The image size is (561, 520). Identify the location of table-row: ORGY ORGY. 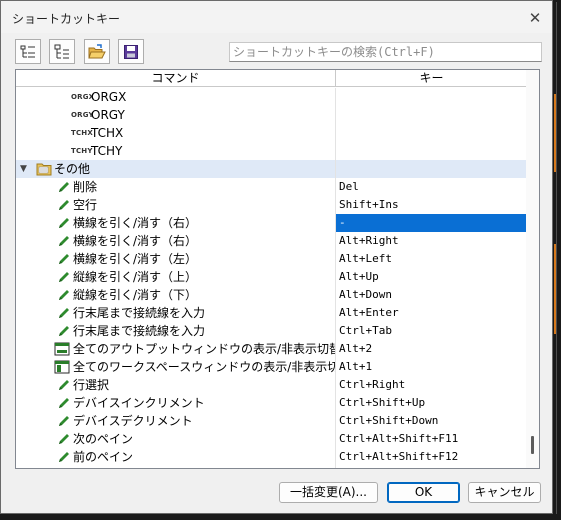
(271, 115).